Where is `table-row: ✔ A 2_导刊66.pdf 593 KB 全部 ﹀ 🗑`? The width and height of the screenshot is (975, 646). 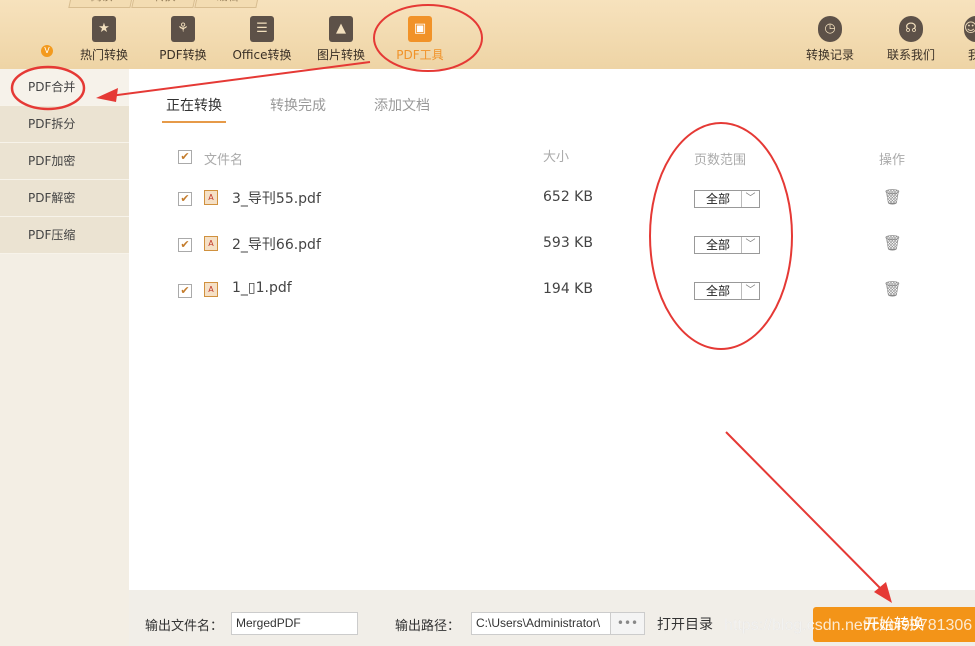
table-row: ✔ A 2_导刊66.pdf 593 KB 全部 ﹀ 🗑 is located at coordinates (552, 244).